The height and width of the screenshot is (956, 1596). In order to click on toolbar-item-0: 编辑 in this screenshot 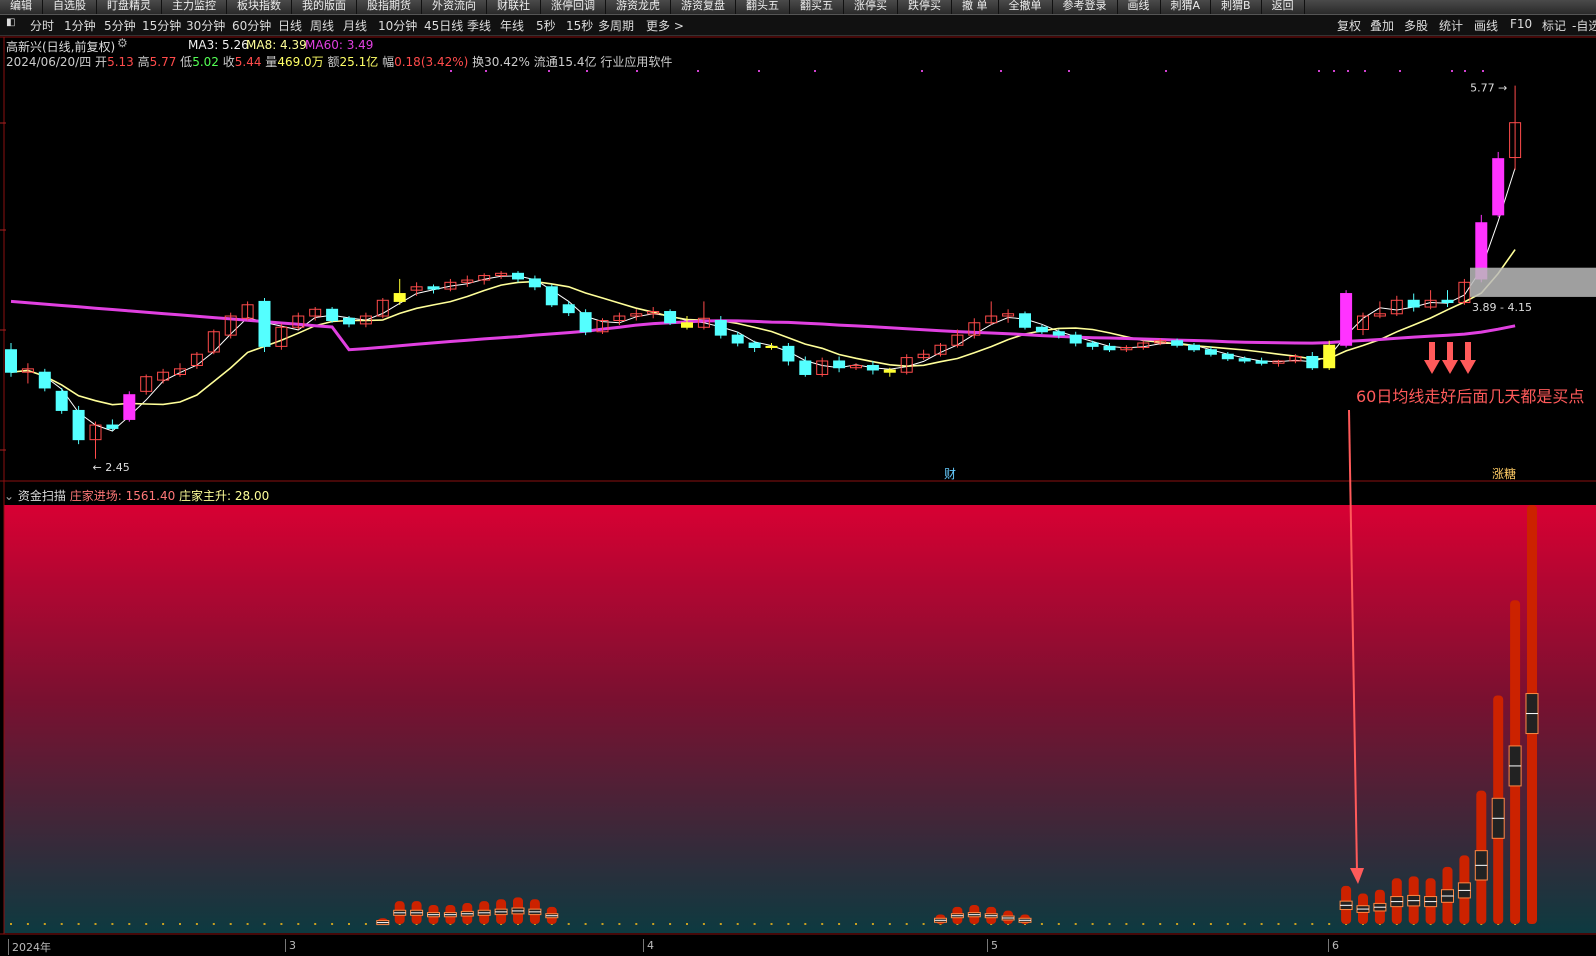, I will do `click(21, 7)`.